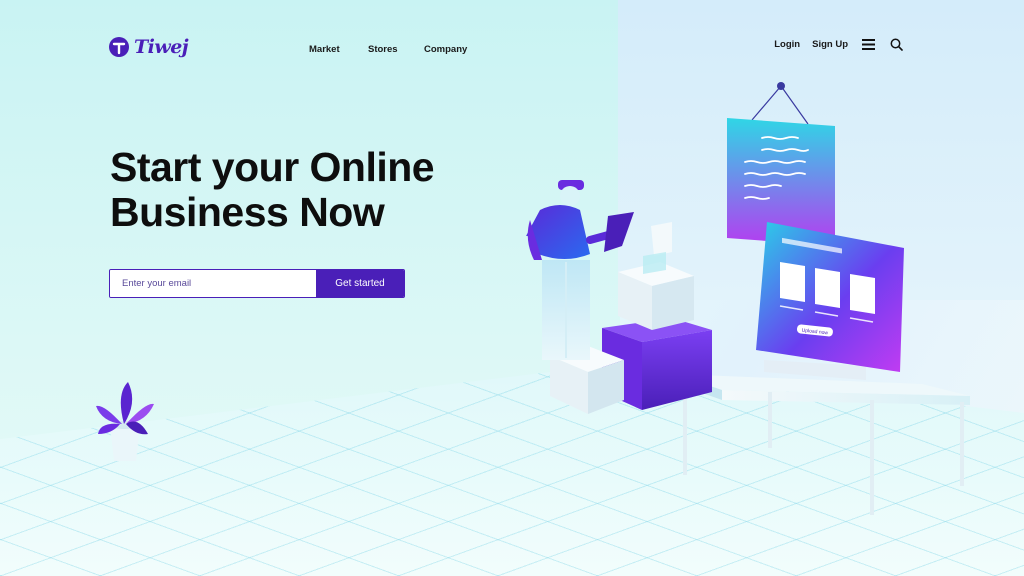 The image size is (1024, 576). What do you see at coordinates (896, 44) in the screenshot?
I see `search-icon` at bounding box center [896, 44].